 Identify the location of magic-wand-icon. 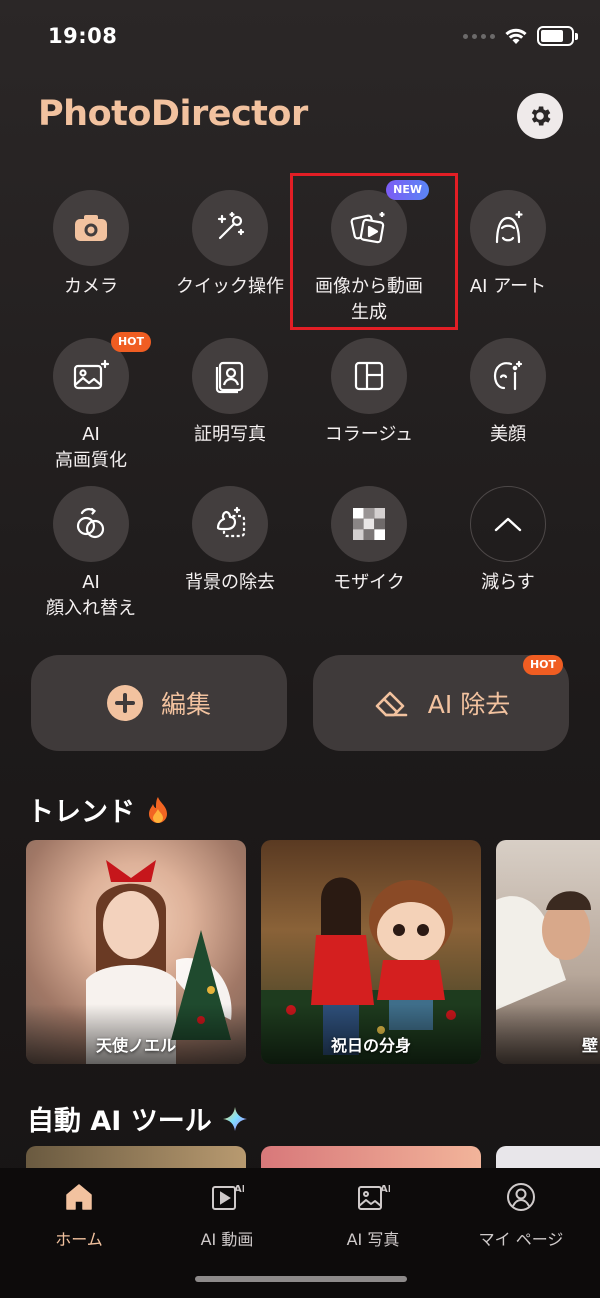
(230, 228).